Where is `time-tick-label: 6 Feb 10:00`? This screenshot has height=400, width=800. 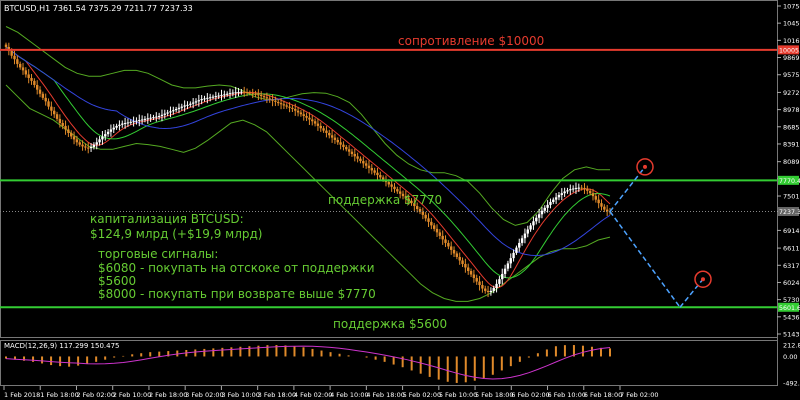
time-tick-label: 6 Feb 10:00 is located at coordinates (567, 395).